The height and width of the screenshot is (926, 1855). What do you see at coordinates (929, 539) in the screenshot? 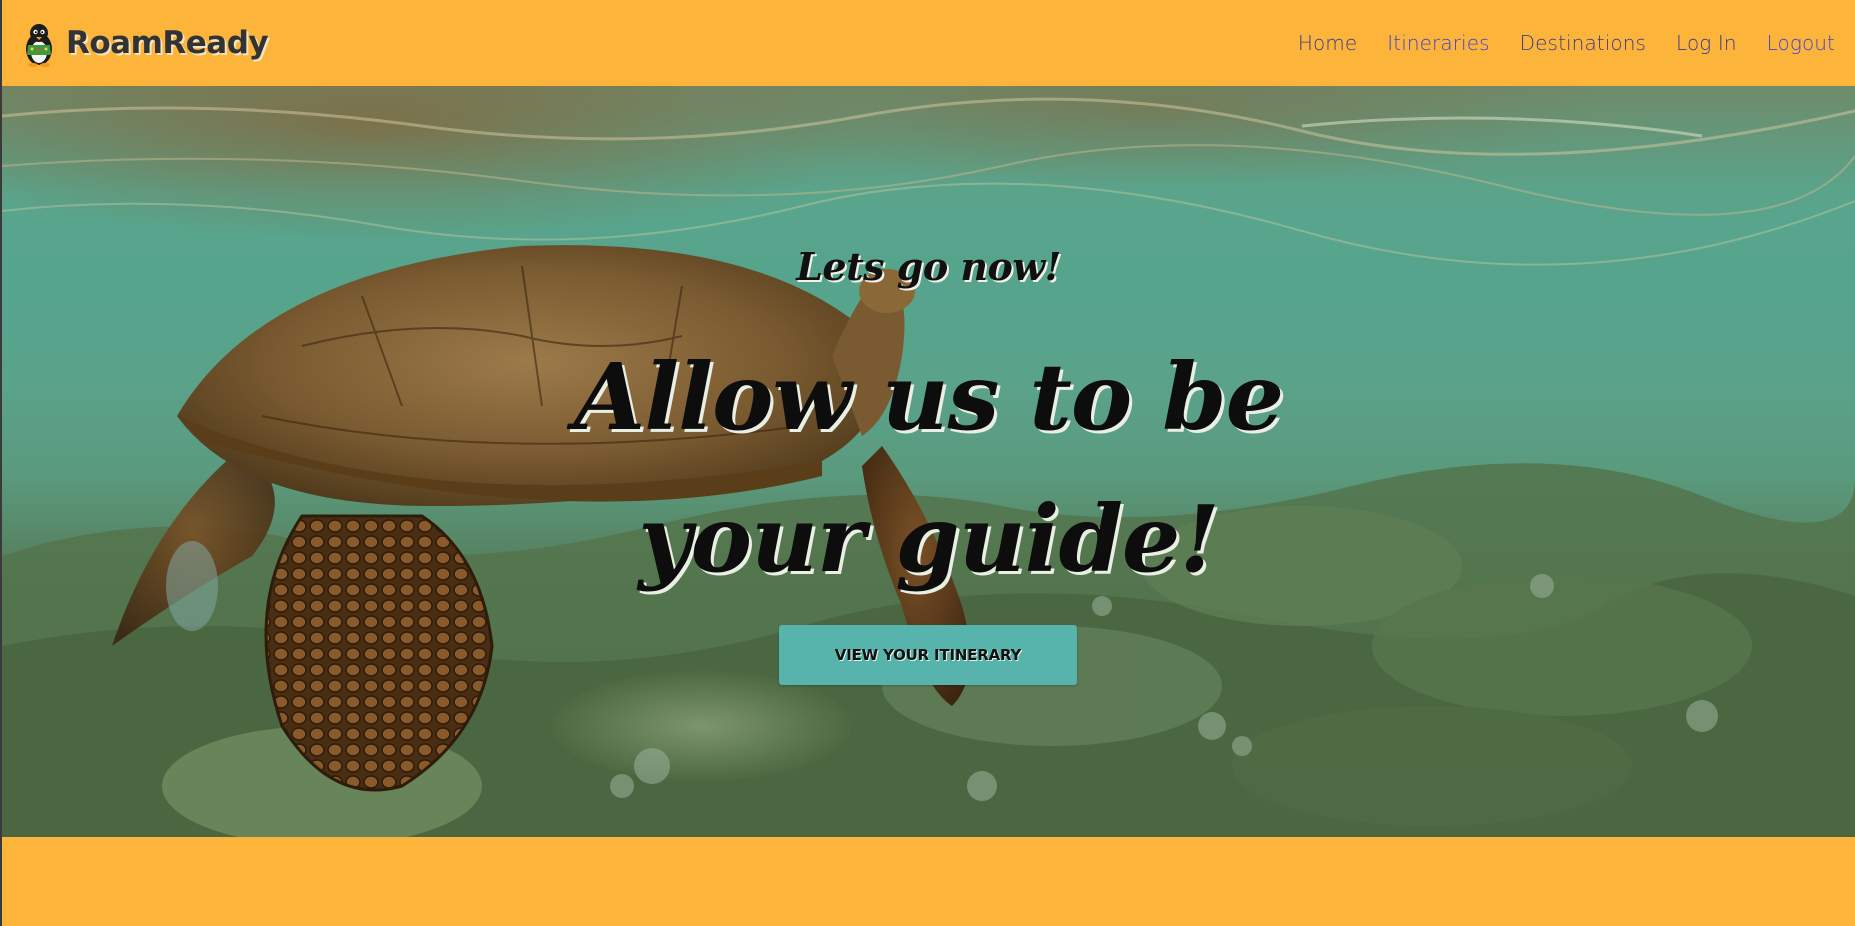
I see `hero-headline-line2: your guide!` at bounding box center [929, 539].